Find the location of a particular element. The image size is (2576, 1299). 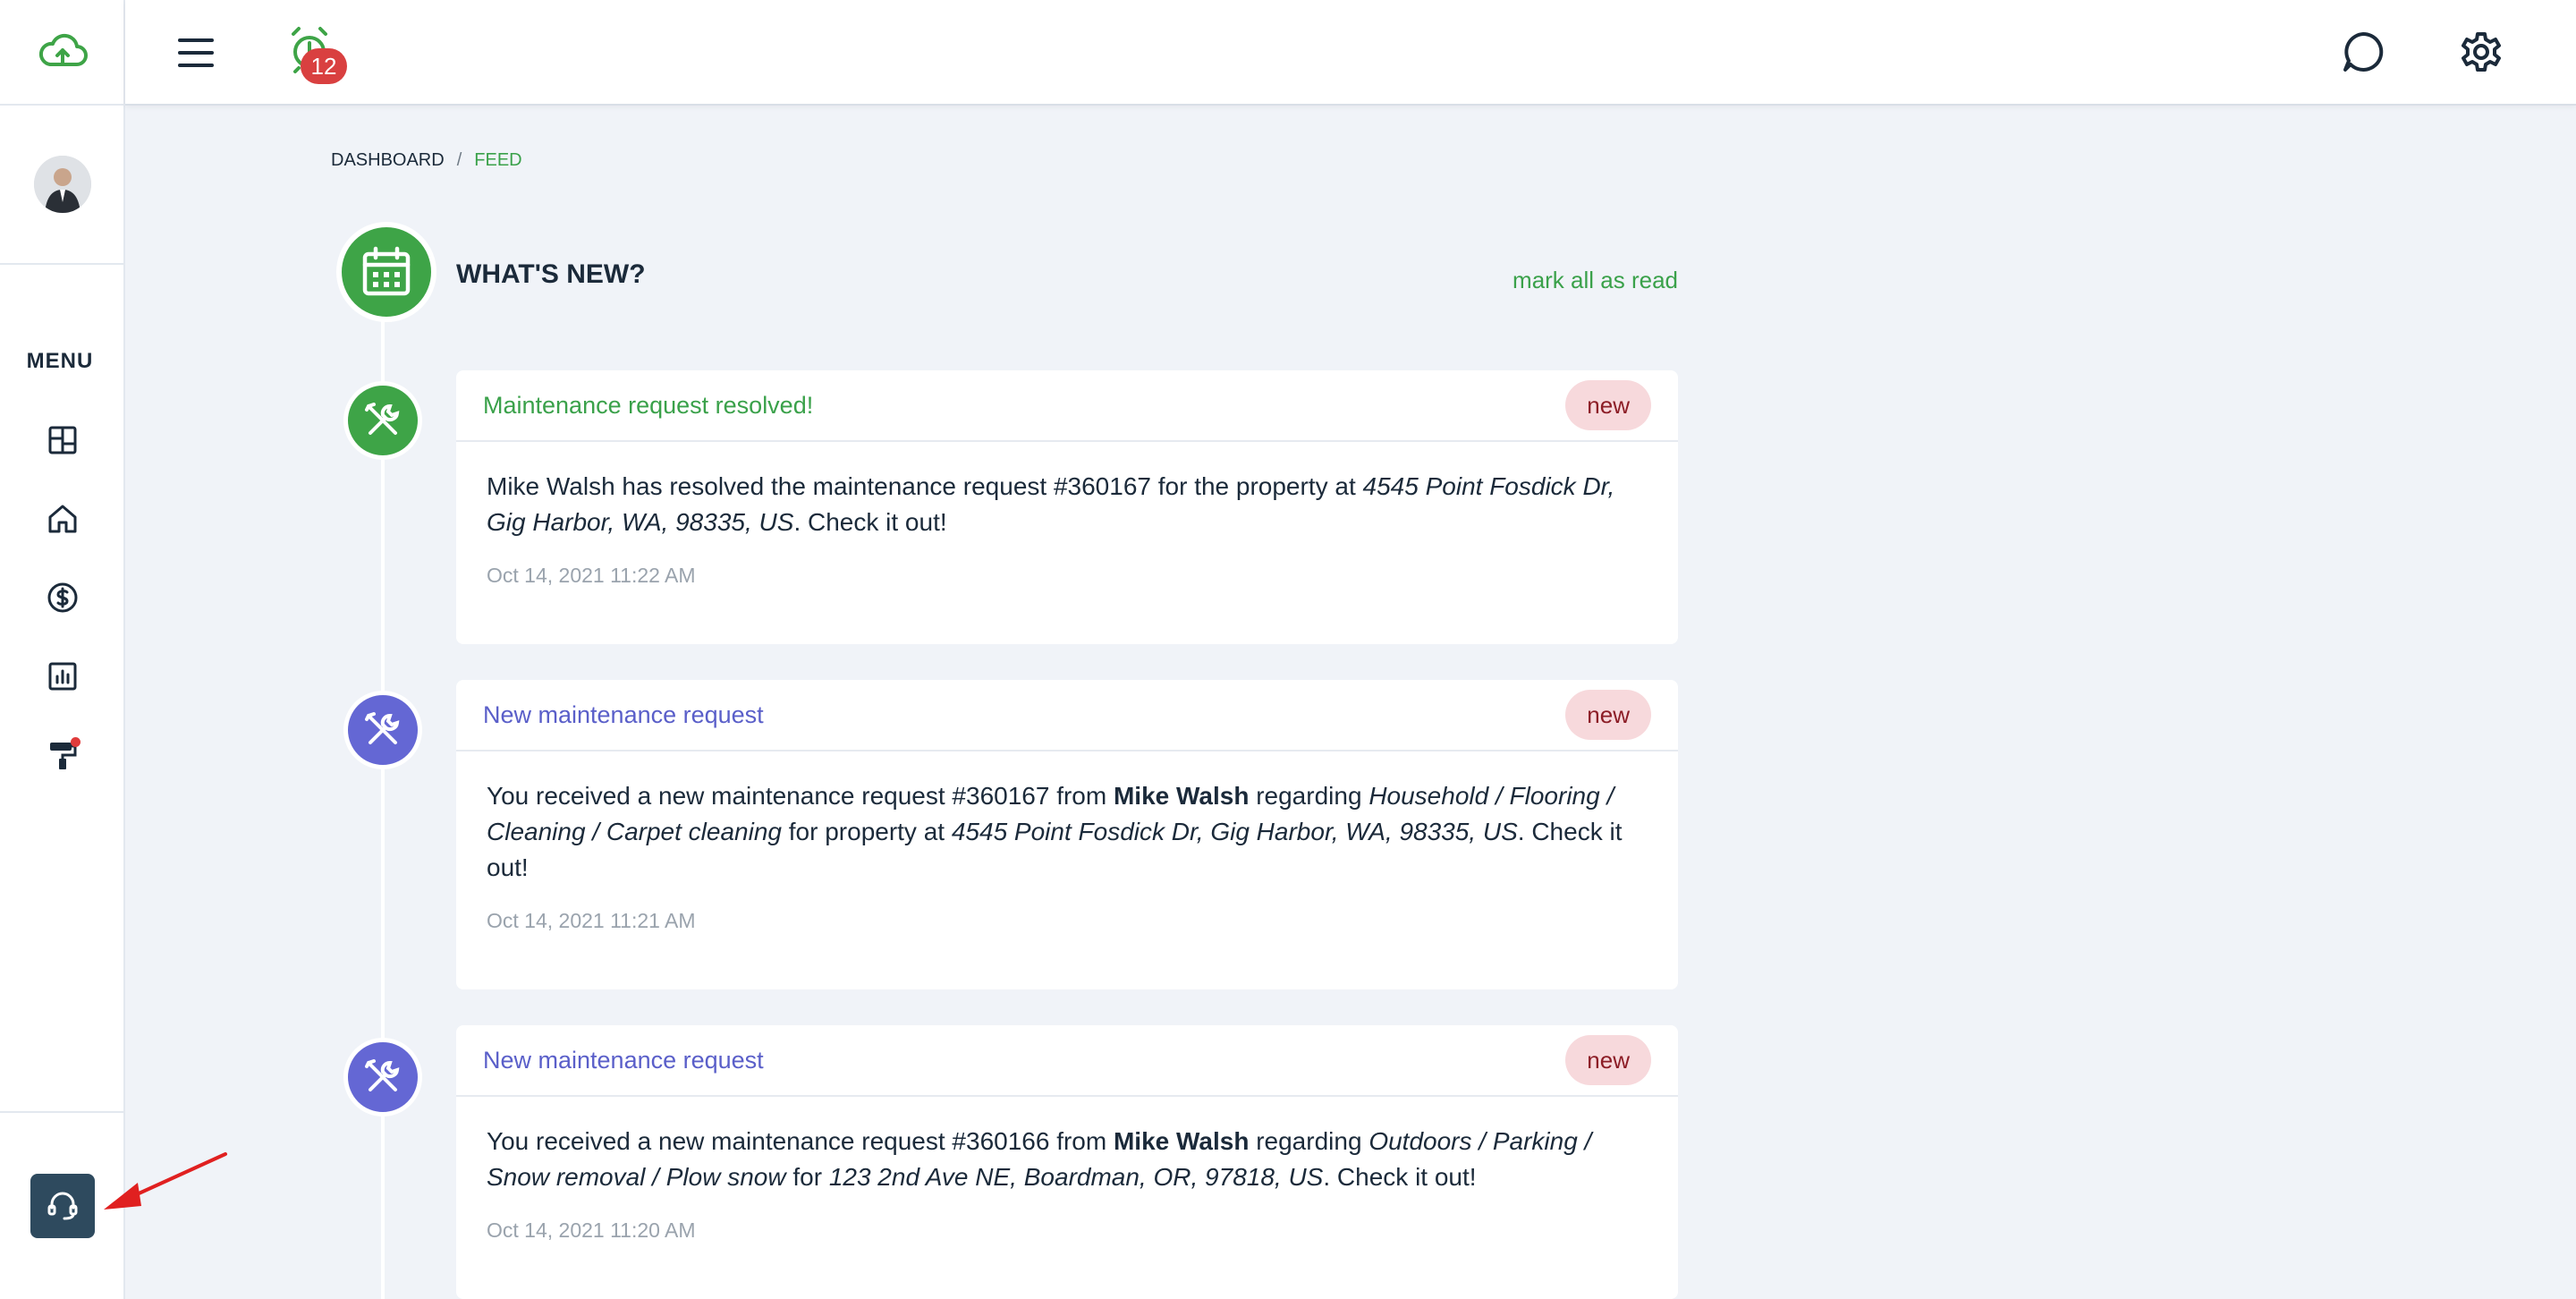

sidebar-item-reports is located at coordinates (62, 676).